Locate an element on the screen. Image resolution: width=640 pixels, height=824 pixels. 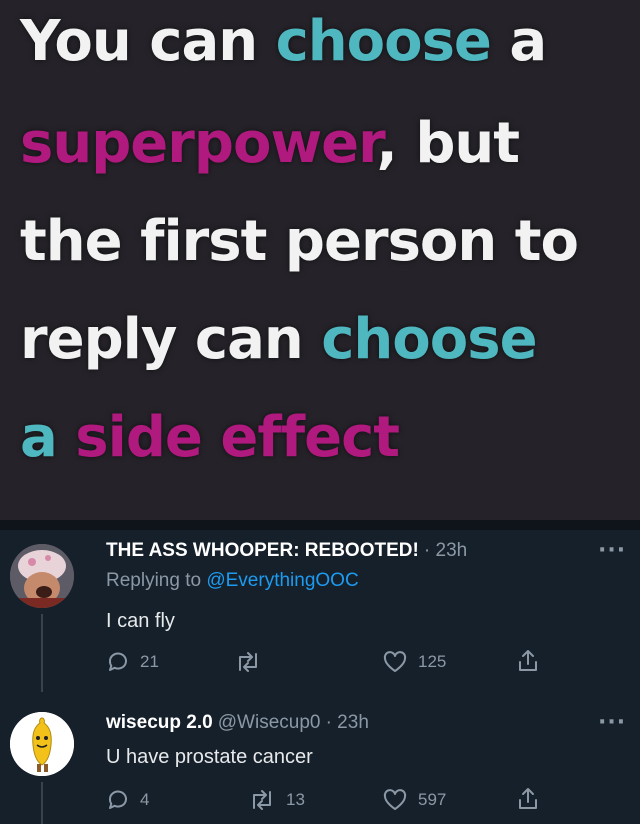
meme-line-4: reply can choose is located at coordinates (279, 340).